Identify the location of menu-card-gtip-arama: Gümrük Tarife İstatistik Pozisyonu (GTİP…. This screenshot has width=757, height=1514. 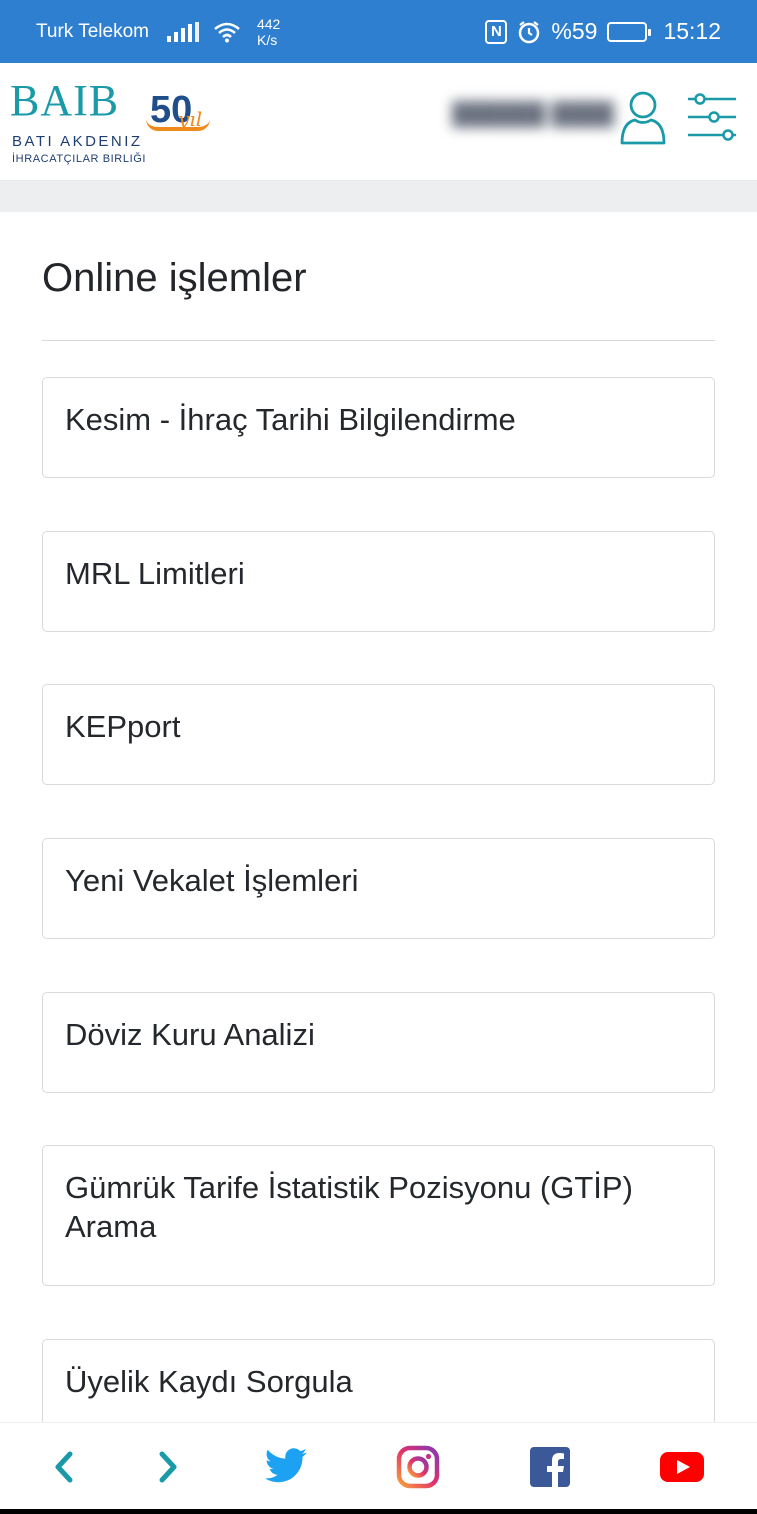
(378, 1215).